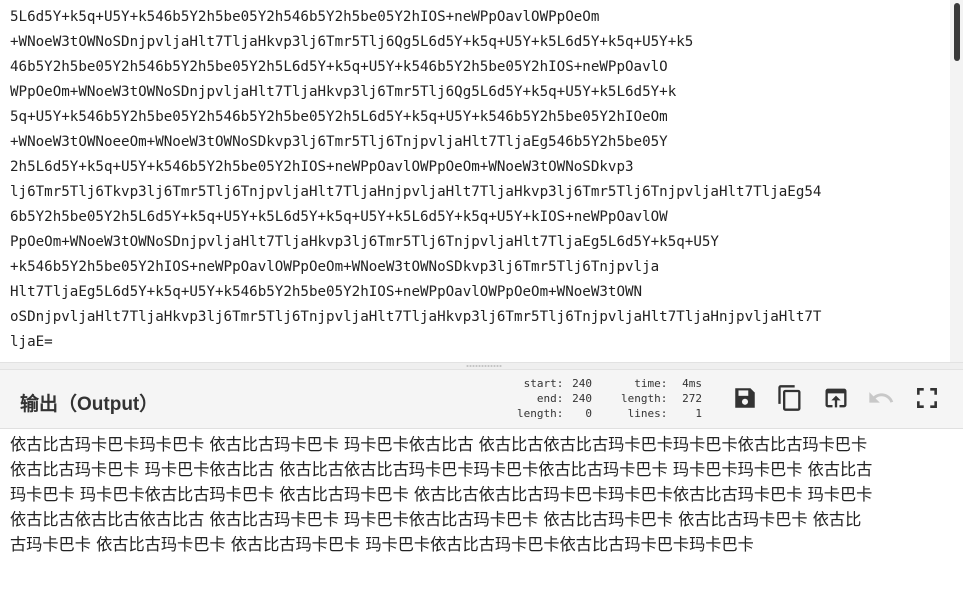  I want to click on save-icon, so click(745, 398).